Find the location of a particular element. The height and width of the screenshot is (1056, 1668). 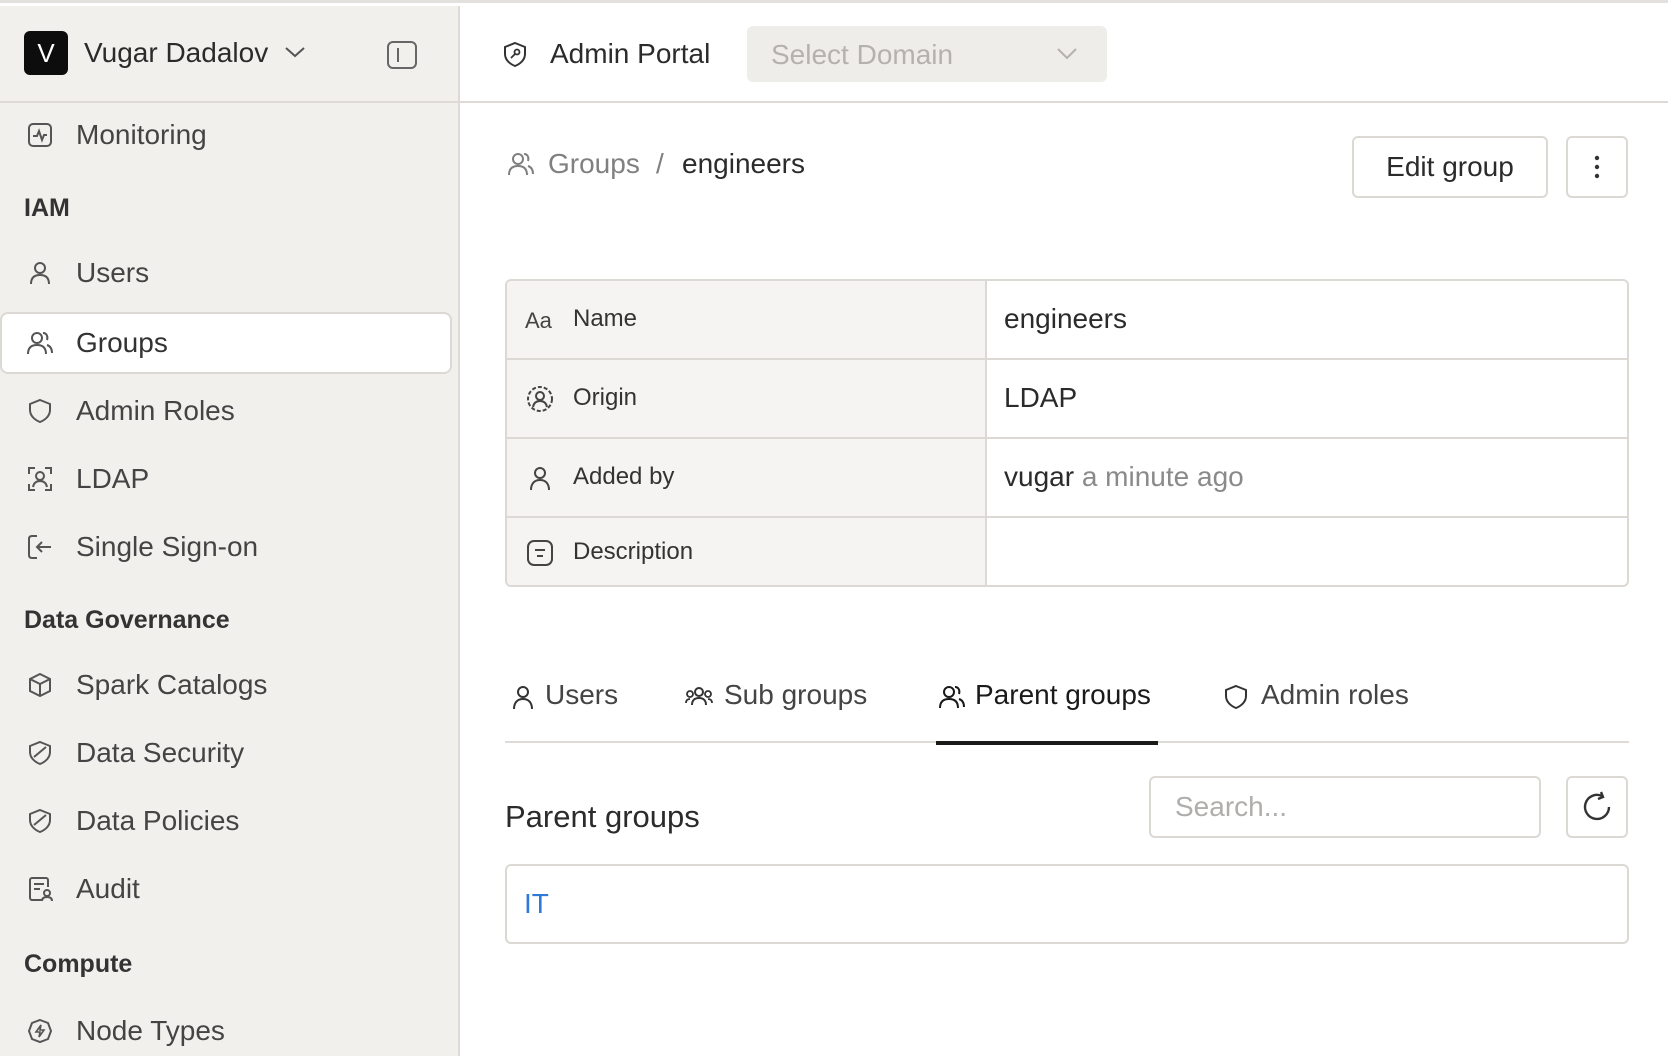

tab-sub-groups: Sub groups is located at coordinates (777, 703).